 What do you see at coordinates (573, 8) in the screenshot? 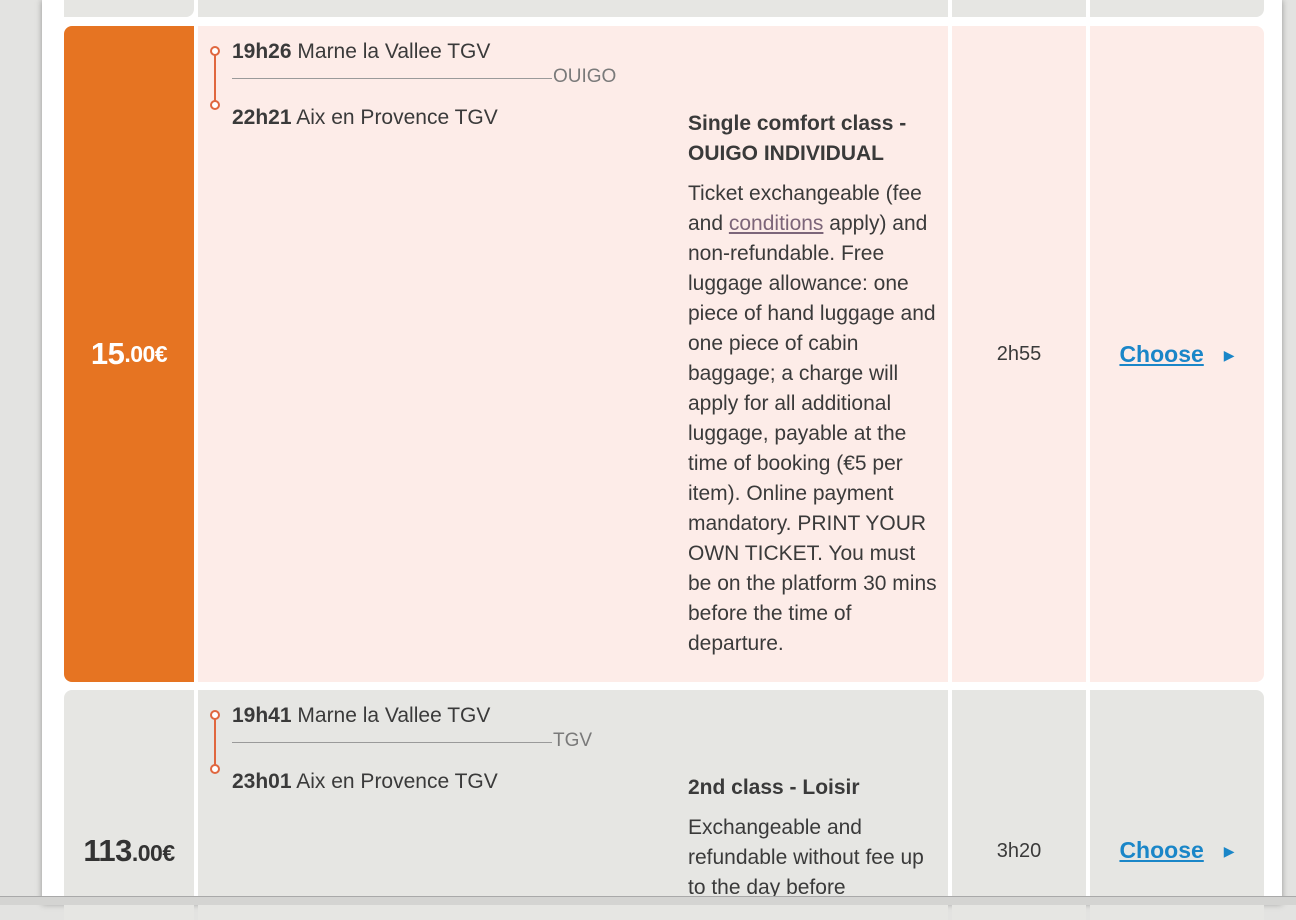
I see `previous-journey-cell` at bounding box center [573, 8].